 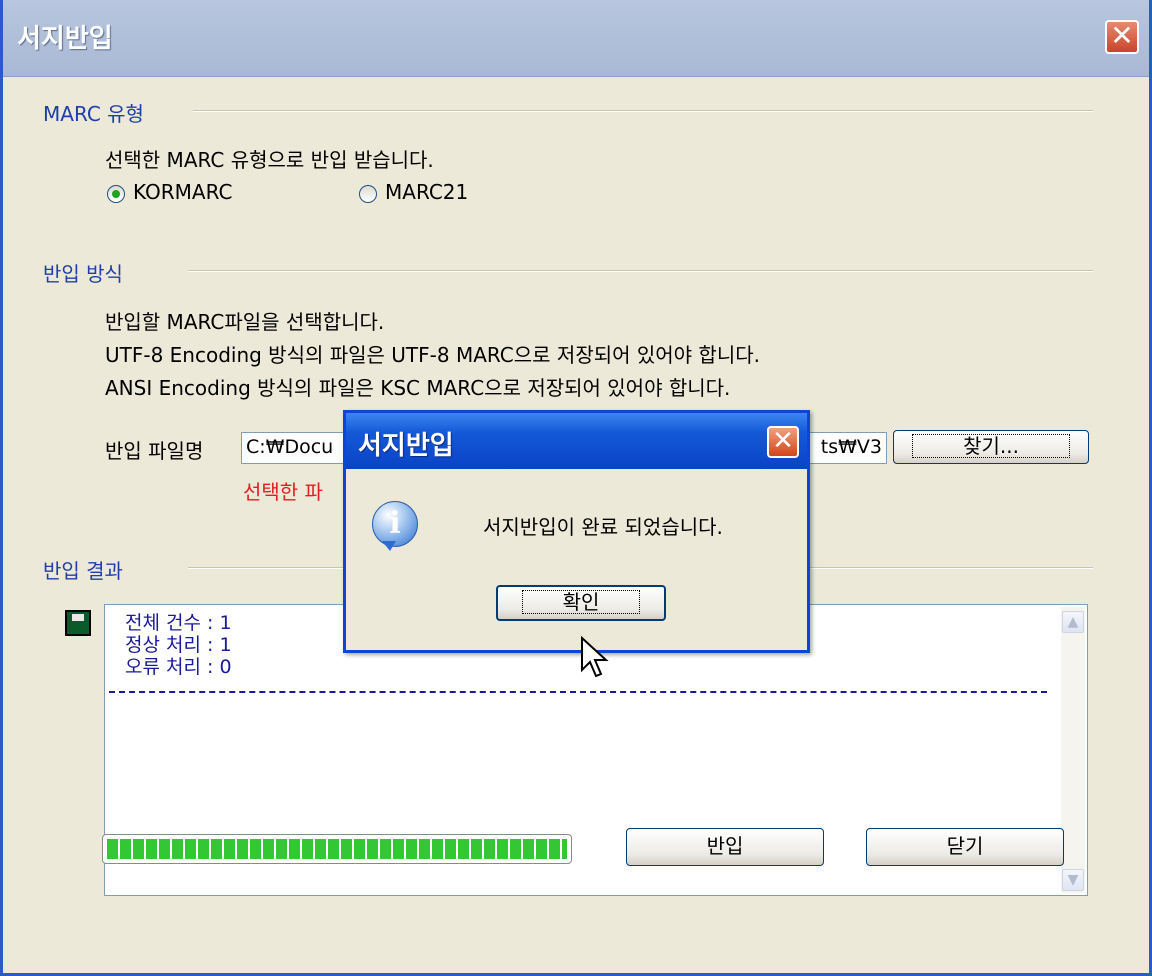 I want to click on import-result-label: 반입 결과, so click(x=83, y=571).